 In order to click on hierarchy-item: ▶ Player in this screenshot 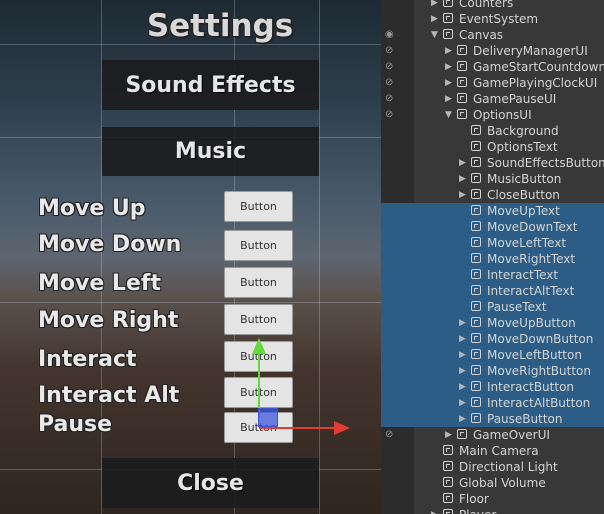, I will do `click(492, 510)`.